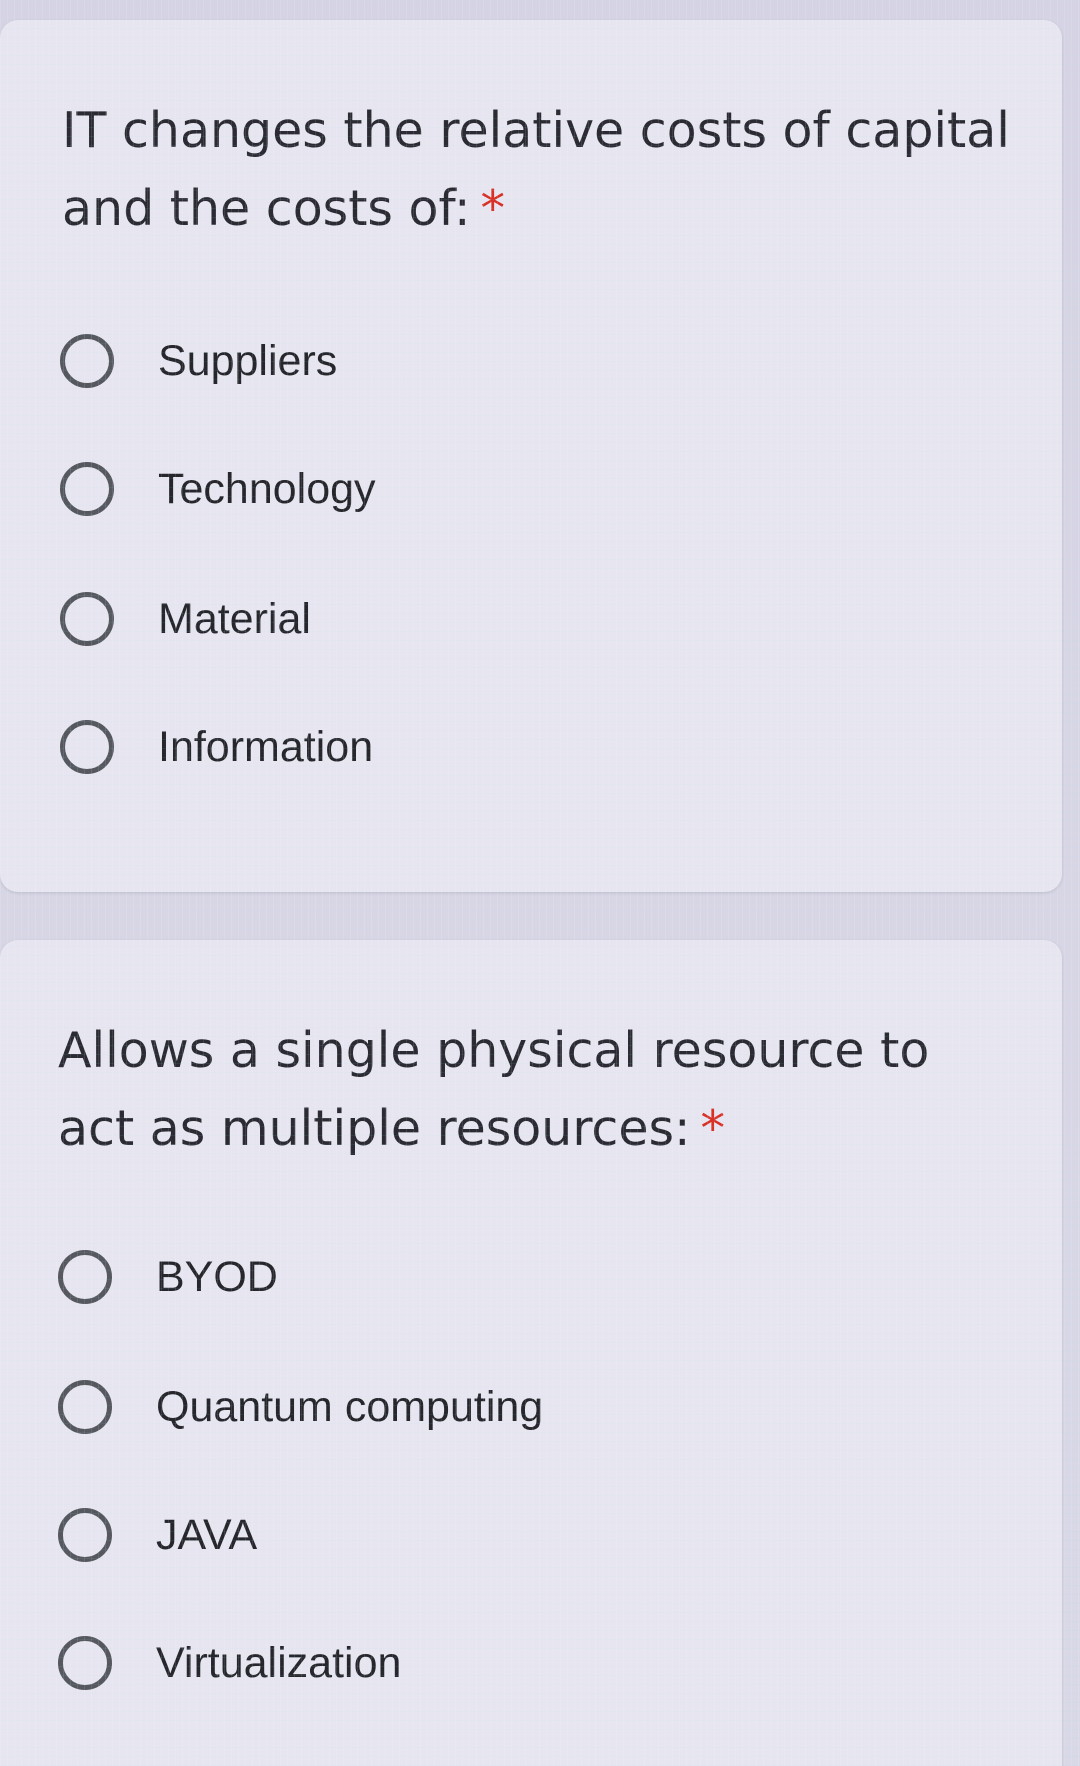 This screenshot has height=1766, width=1080. What do you see at coordinates (350, 1407) in the screenshot?
I see `option-label: Quantum computing` at bounding box center [350, 1407].